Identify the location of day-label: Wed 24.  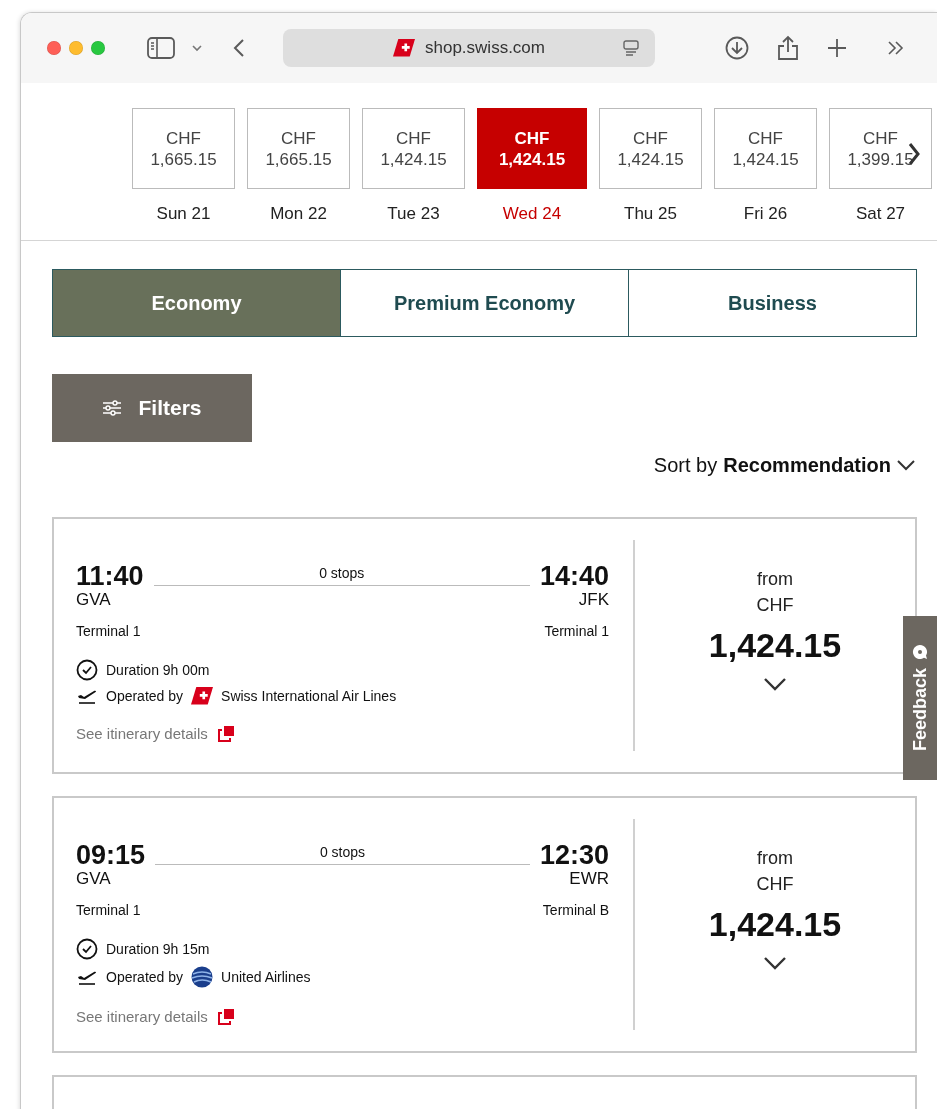
(532, 214).